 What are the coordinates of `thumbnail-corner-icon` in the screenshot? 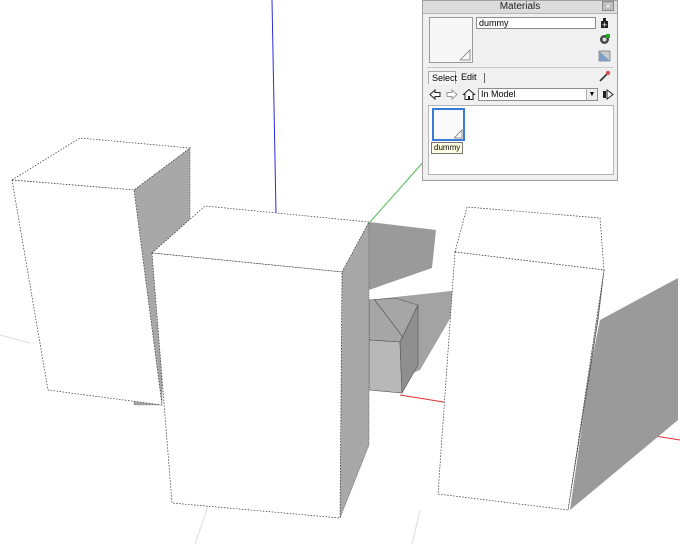 It's located at (458, 134).